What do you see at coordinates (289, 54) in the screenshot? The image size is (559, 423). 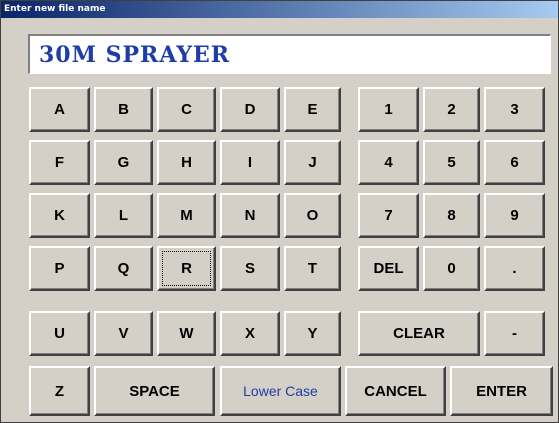 I see `file-name-input` at bounding box center [289, 54].